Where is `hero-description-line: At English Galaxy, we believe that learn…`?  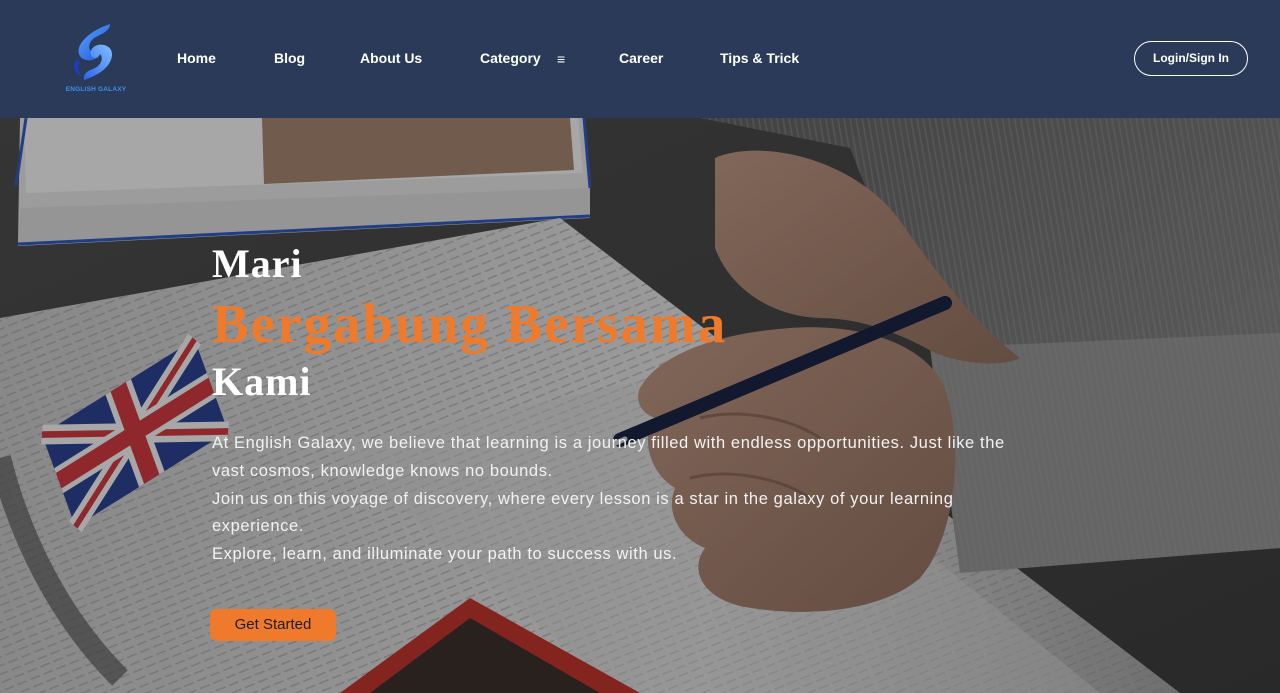
hero-description-line: At English Galaxy, we believe that learn… is located at coordinates (608, 443).